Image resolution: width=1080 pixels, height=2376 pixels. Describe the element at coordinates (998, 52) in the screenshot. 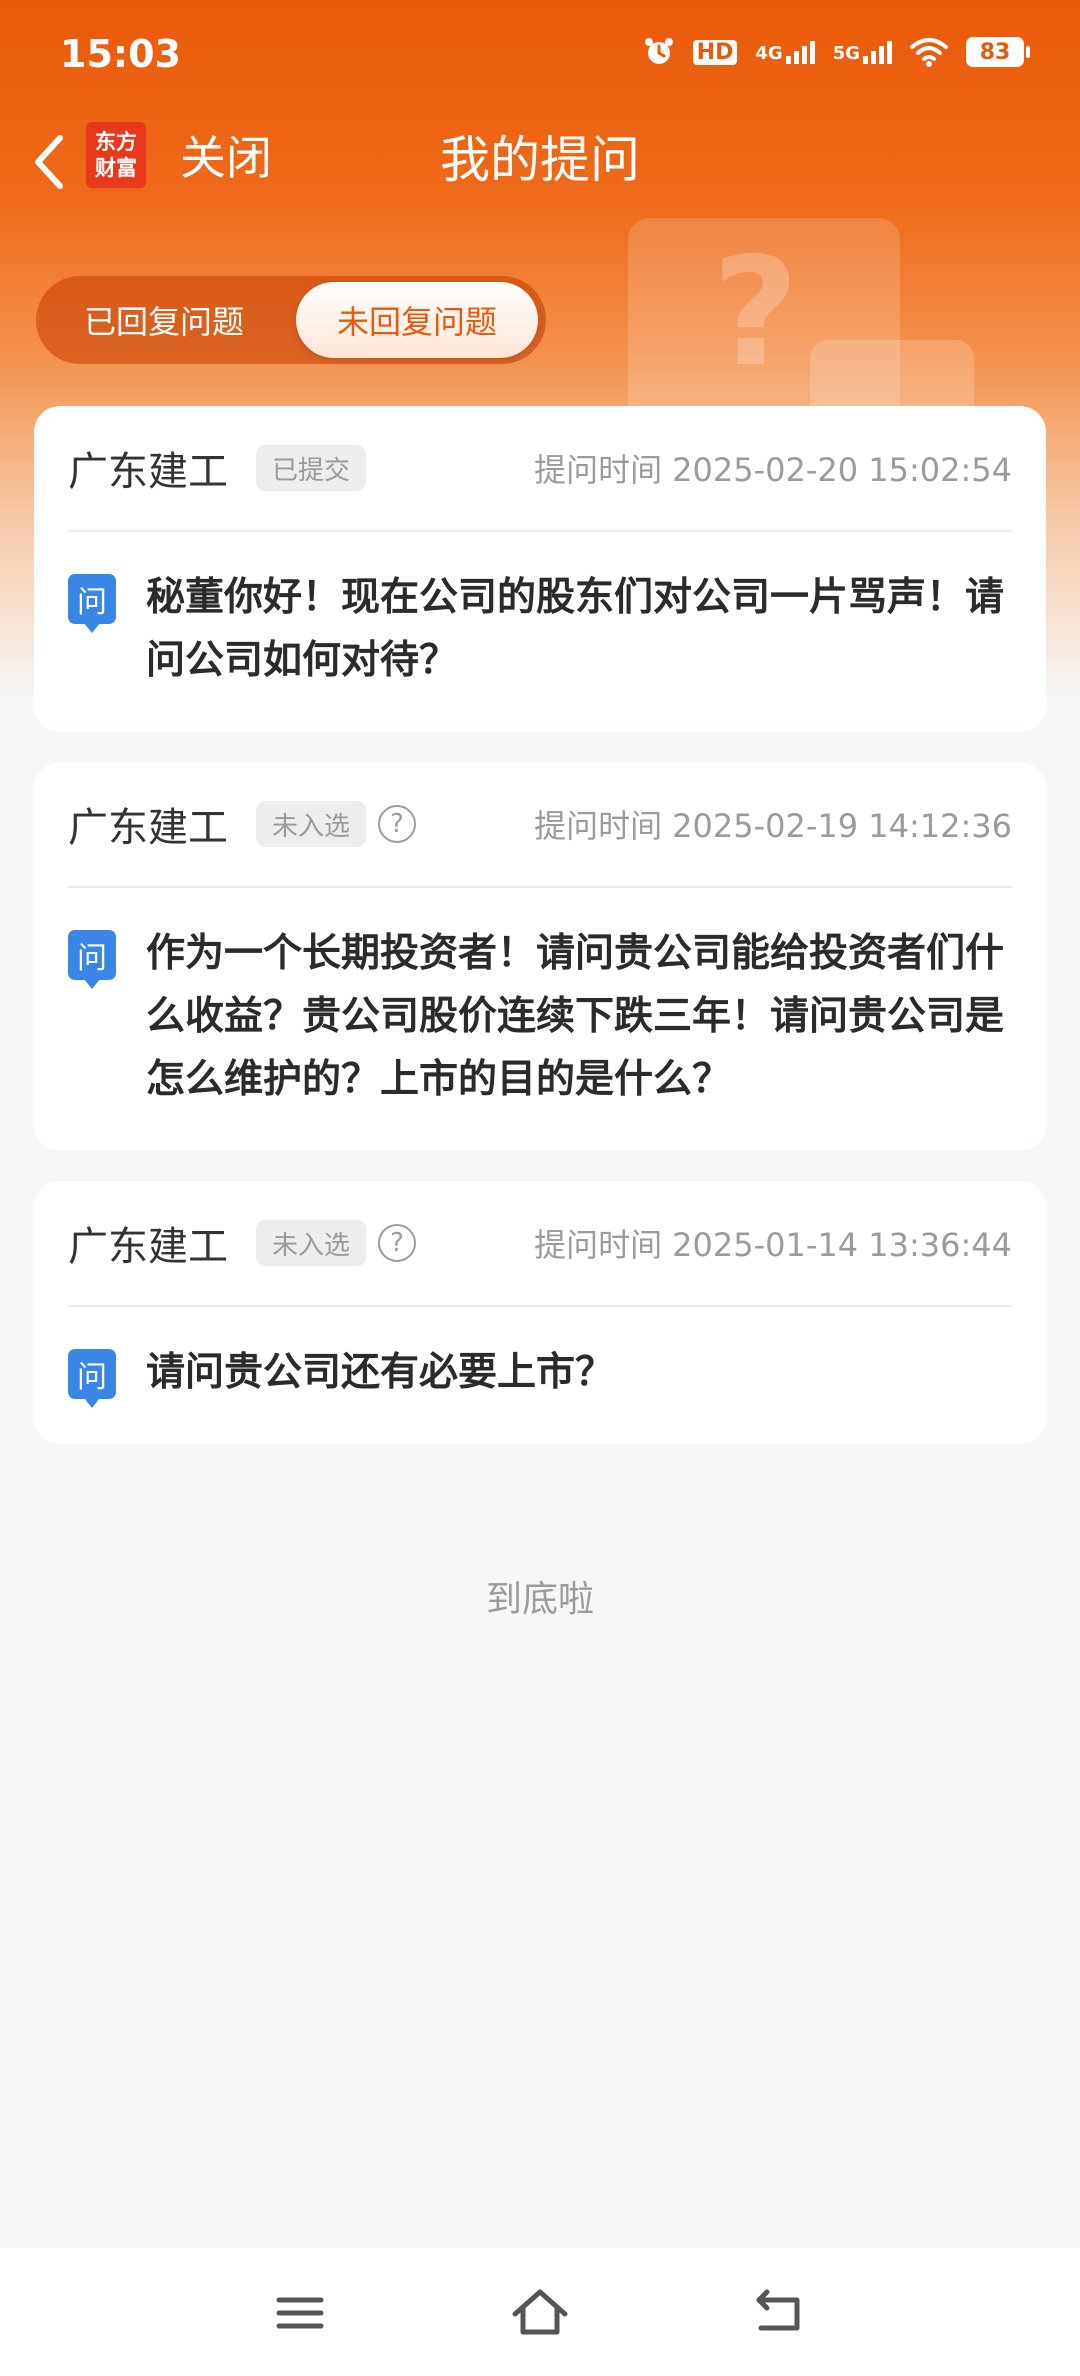

I see `battery-icon: 83` at that location.